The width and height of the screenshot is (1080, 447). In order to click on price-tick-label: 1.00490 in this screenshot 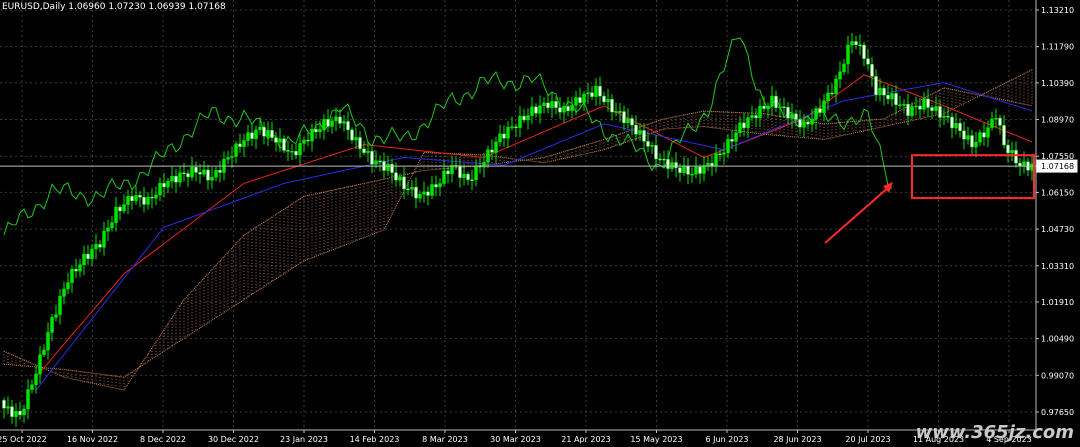, I will do `click(1057, 339)`.